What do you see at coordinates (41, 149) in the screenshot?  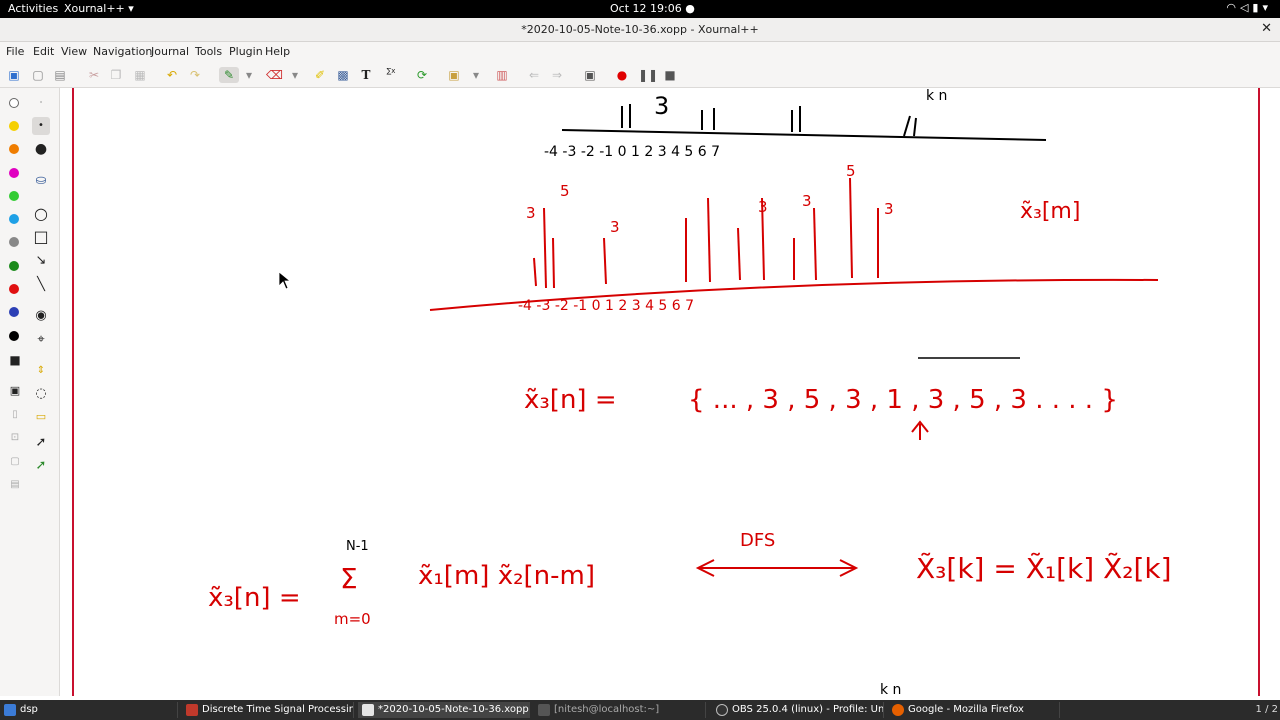 I see `size-thick-button: ●` at bounding box center [41, 149].